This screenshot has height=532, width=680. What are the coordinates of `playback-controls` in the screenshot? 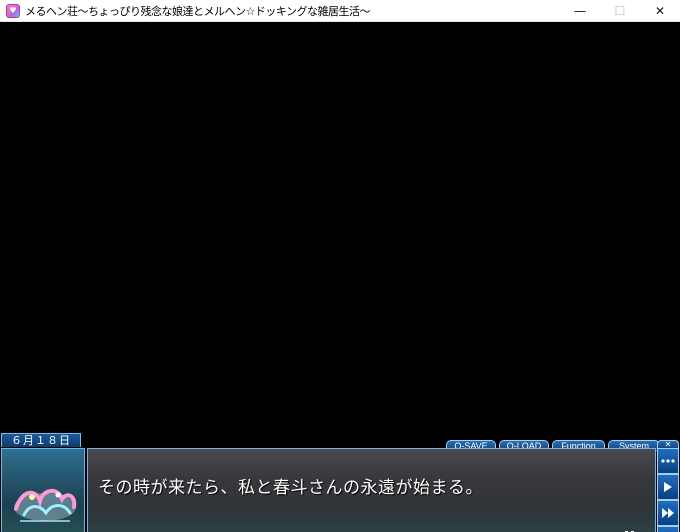 It's located at (668, 490).